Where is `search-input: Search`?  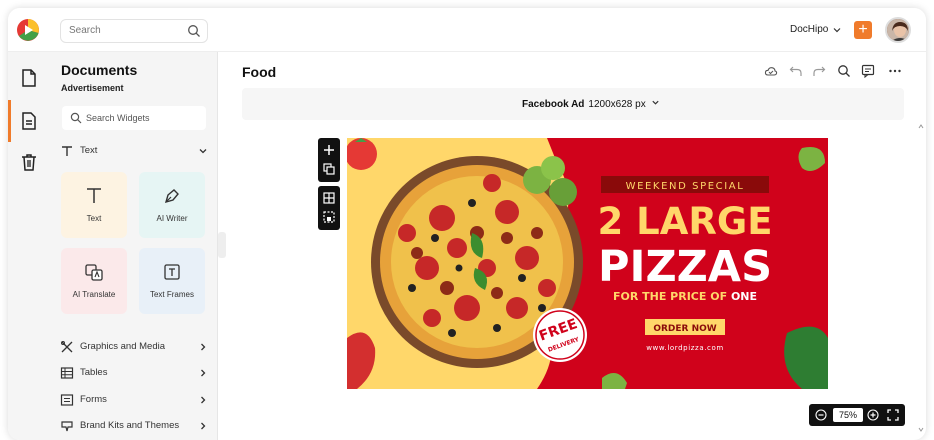 search-input: Search is located at coordinates (134, 31).